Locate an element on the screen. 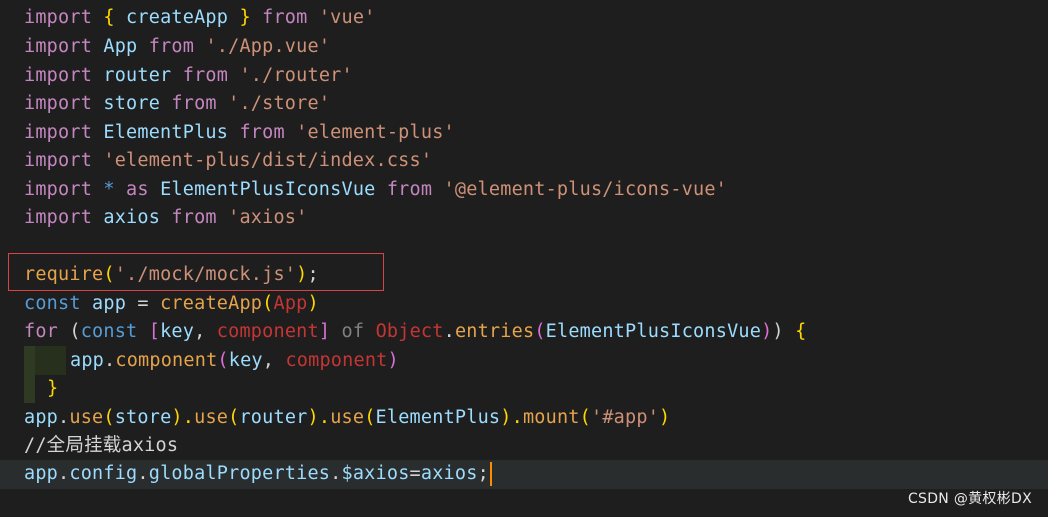  function-call: mount is located at coordinates (551, 417).